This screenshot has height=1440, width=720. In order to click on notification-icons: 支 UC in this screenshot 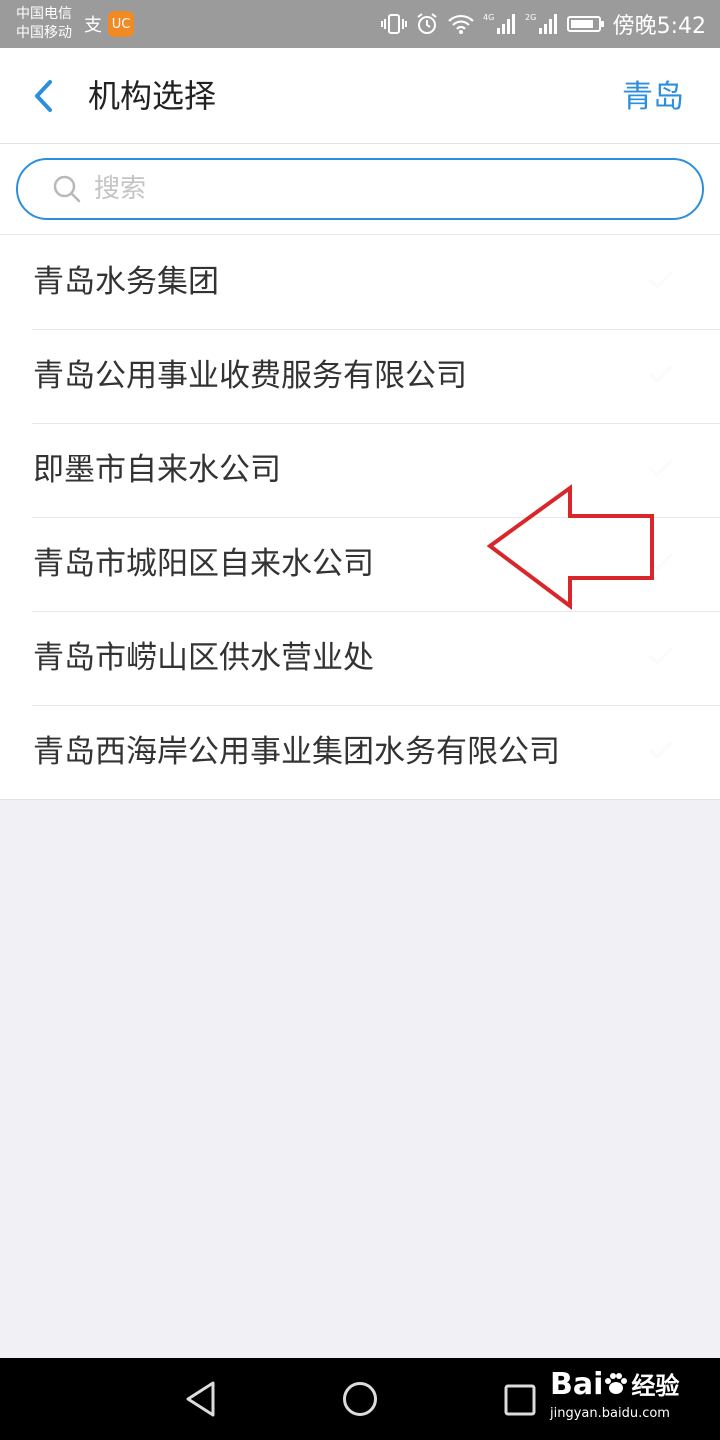, I will do `click(109, 24)`.